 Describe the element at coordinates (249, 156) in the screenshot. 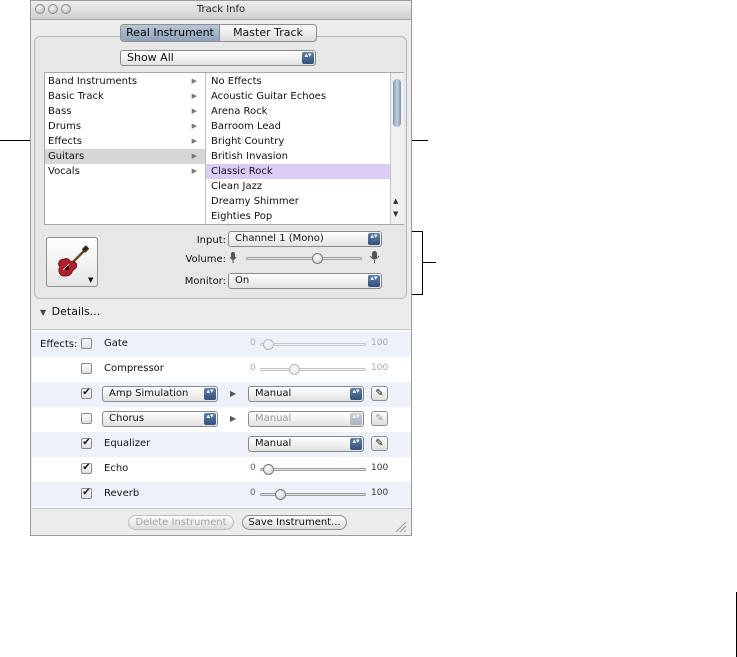

I see `preset-item-label: British Invasion` at that location.